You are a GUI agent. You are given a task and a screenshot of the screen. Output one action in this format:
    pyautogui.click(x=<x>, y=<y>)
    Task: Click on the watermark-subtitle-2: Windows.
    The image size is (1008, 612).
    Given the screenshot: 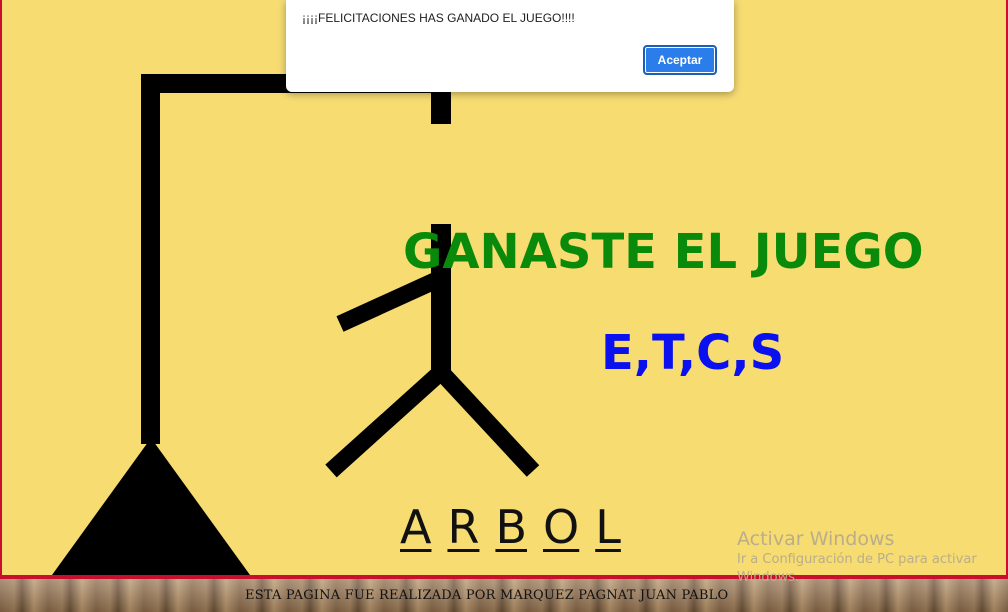 What is the action you would take?
    pyautogui.click(x=768, y=577)
    